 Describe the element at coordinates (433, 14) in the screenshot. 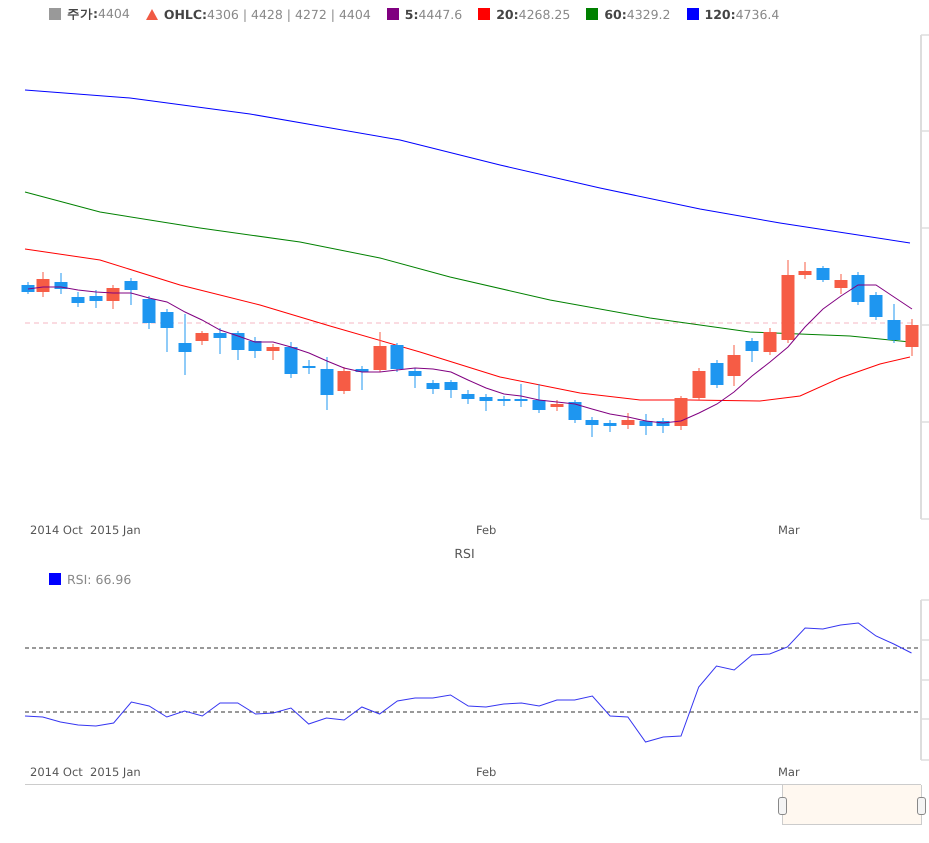

I see `legend-label: 5:4447.6` at that location.